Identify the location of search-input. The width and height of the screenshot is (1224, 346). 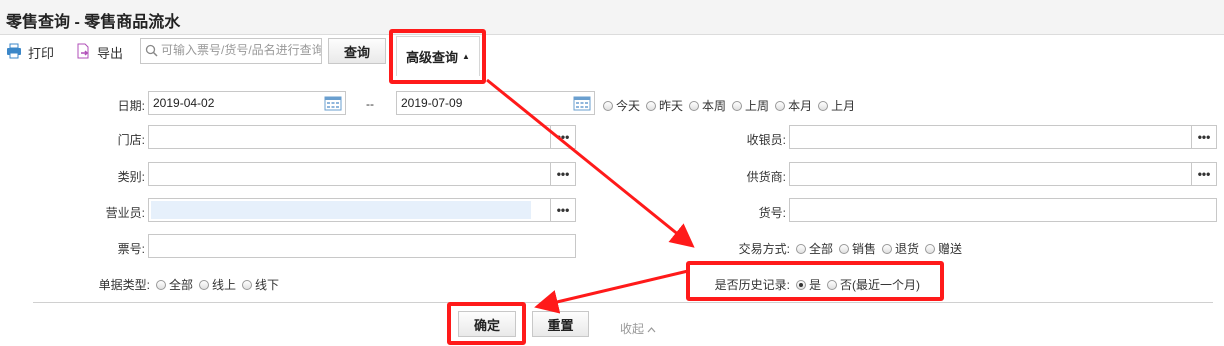
(241, 50).